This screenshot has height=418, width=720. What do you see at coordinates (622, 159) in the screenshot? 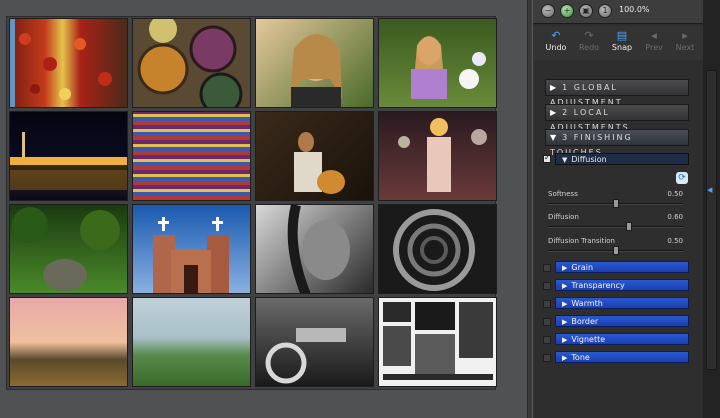
I see `diffusion-header: ▼ Diffusion` at bounding box center [622, 159].